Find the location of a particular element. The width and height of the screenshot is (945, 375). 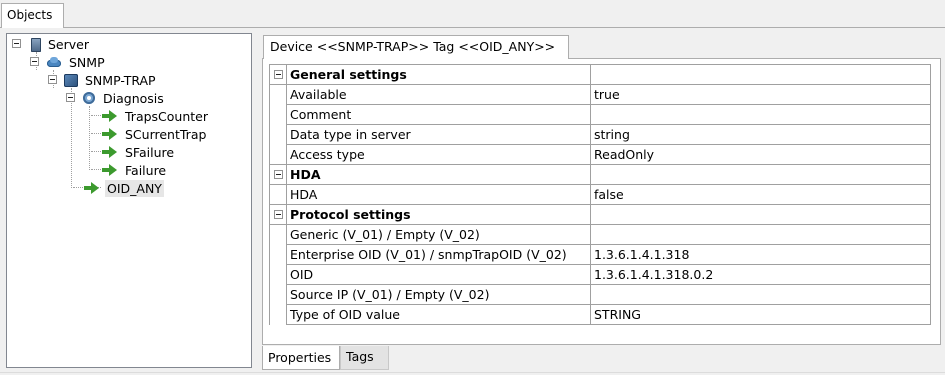

collapse-server-toggle is located at coordinates (16, 43).